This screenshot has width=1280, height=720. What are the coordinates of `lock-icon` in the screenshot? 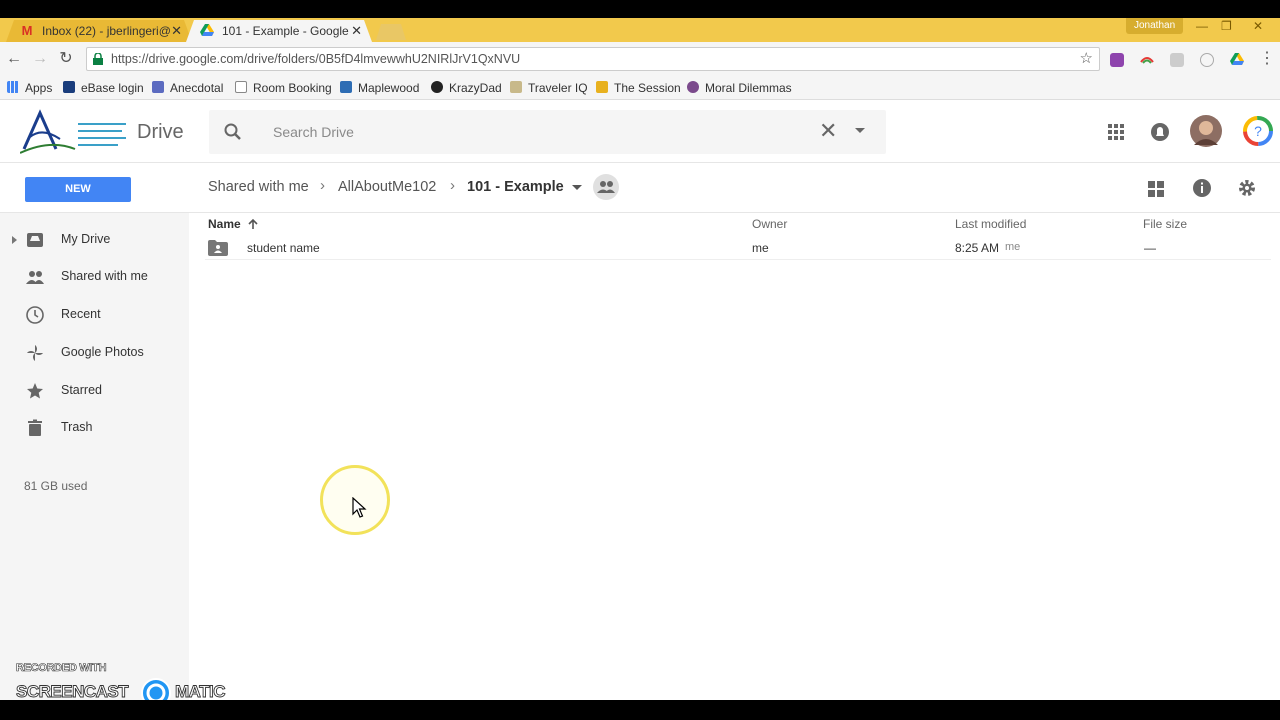 It's located at (98, 59).